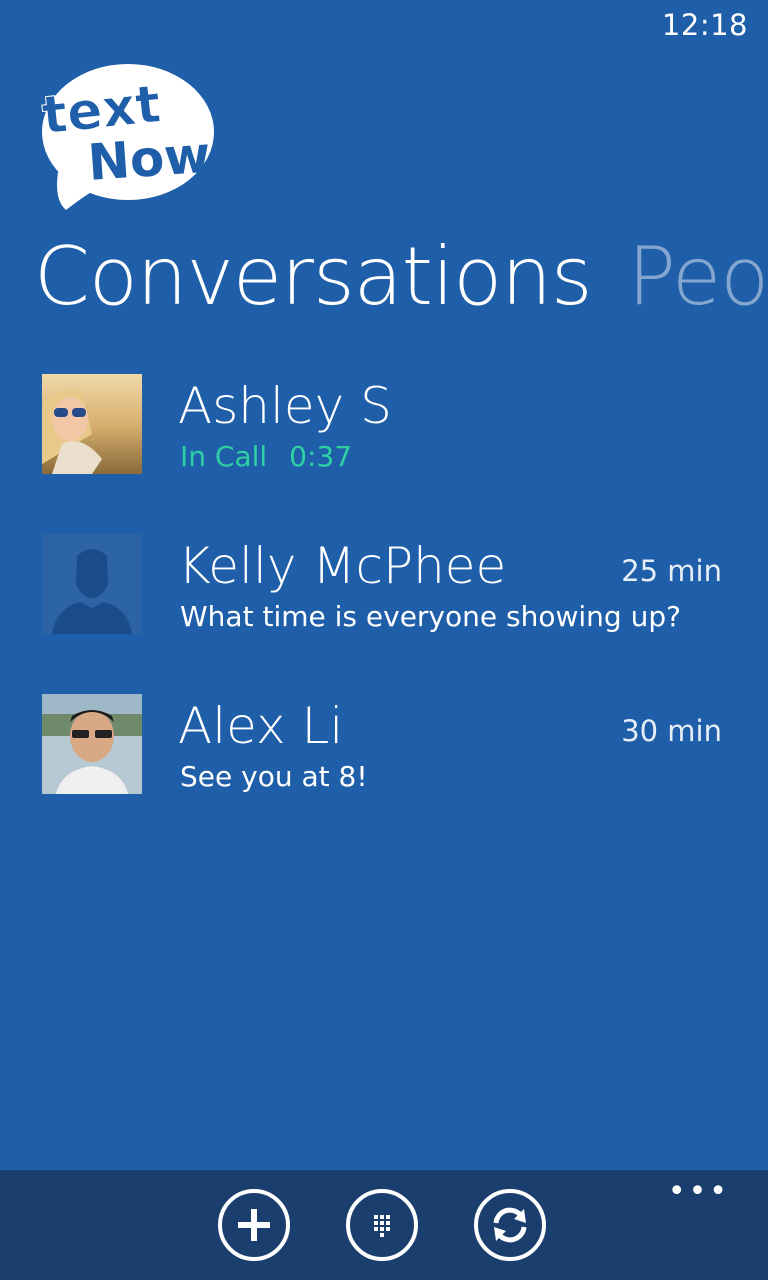  Describe the element at coordinates (321, 456) in the screenshot. I see `call-duration: 0:37` at that location.